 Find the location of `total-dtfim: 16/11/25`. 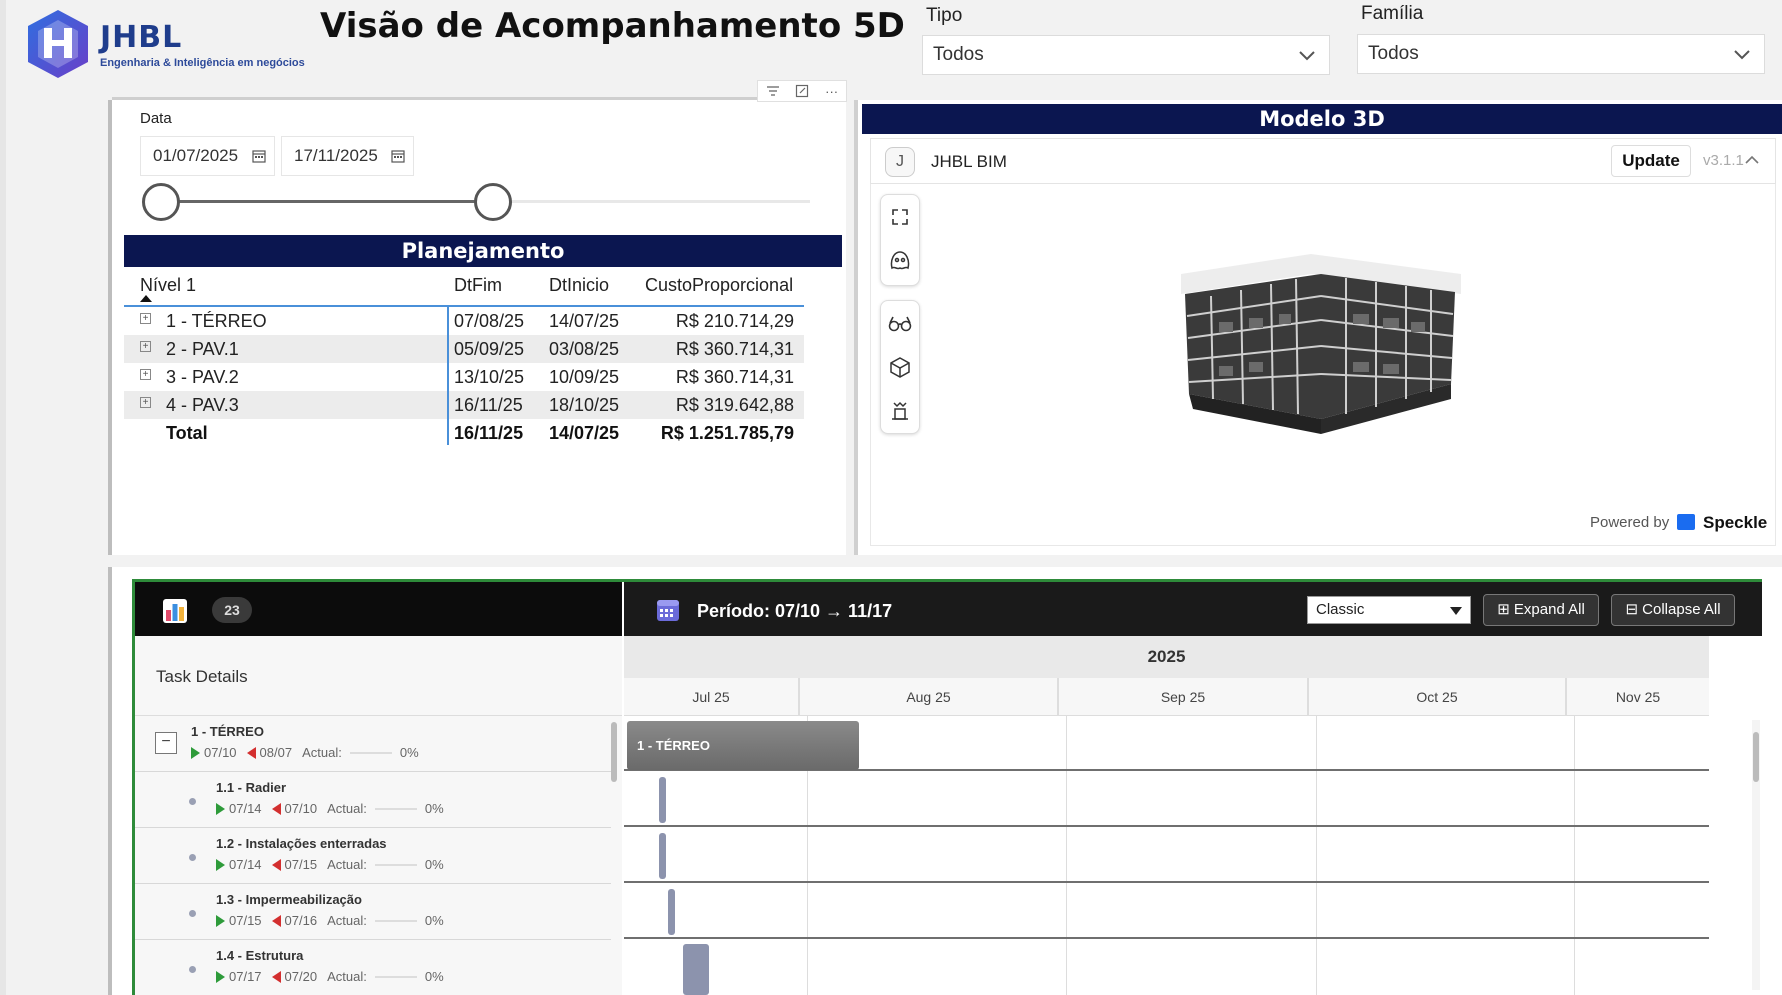

total-dtfim: 16/11/25 is located at coordinates (489, 433).